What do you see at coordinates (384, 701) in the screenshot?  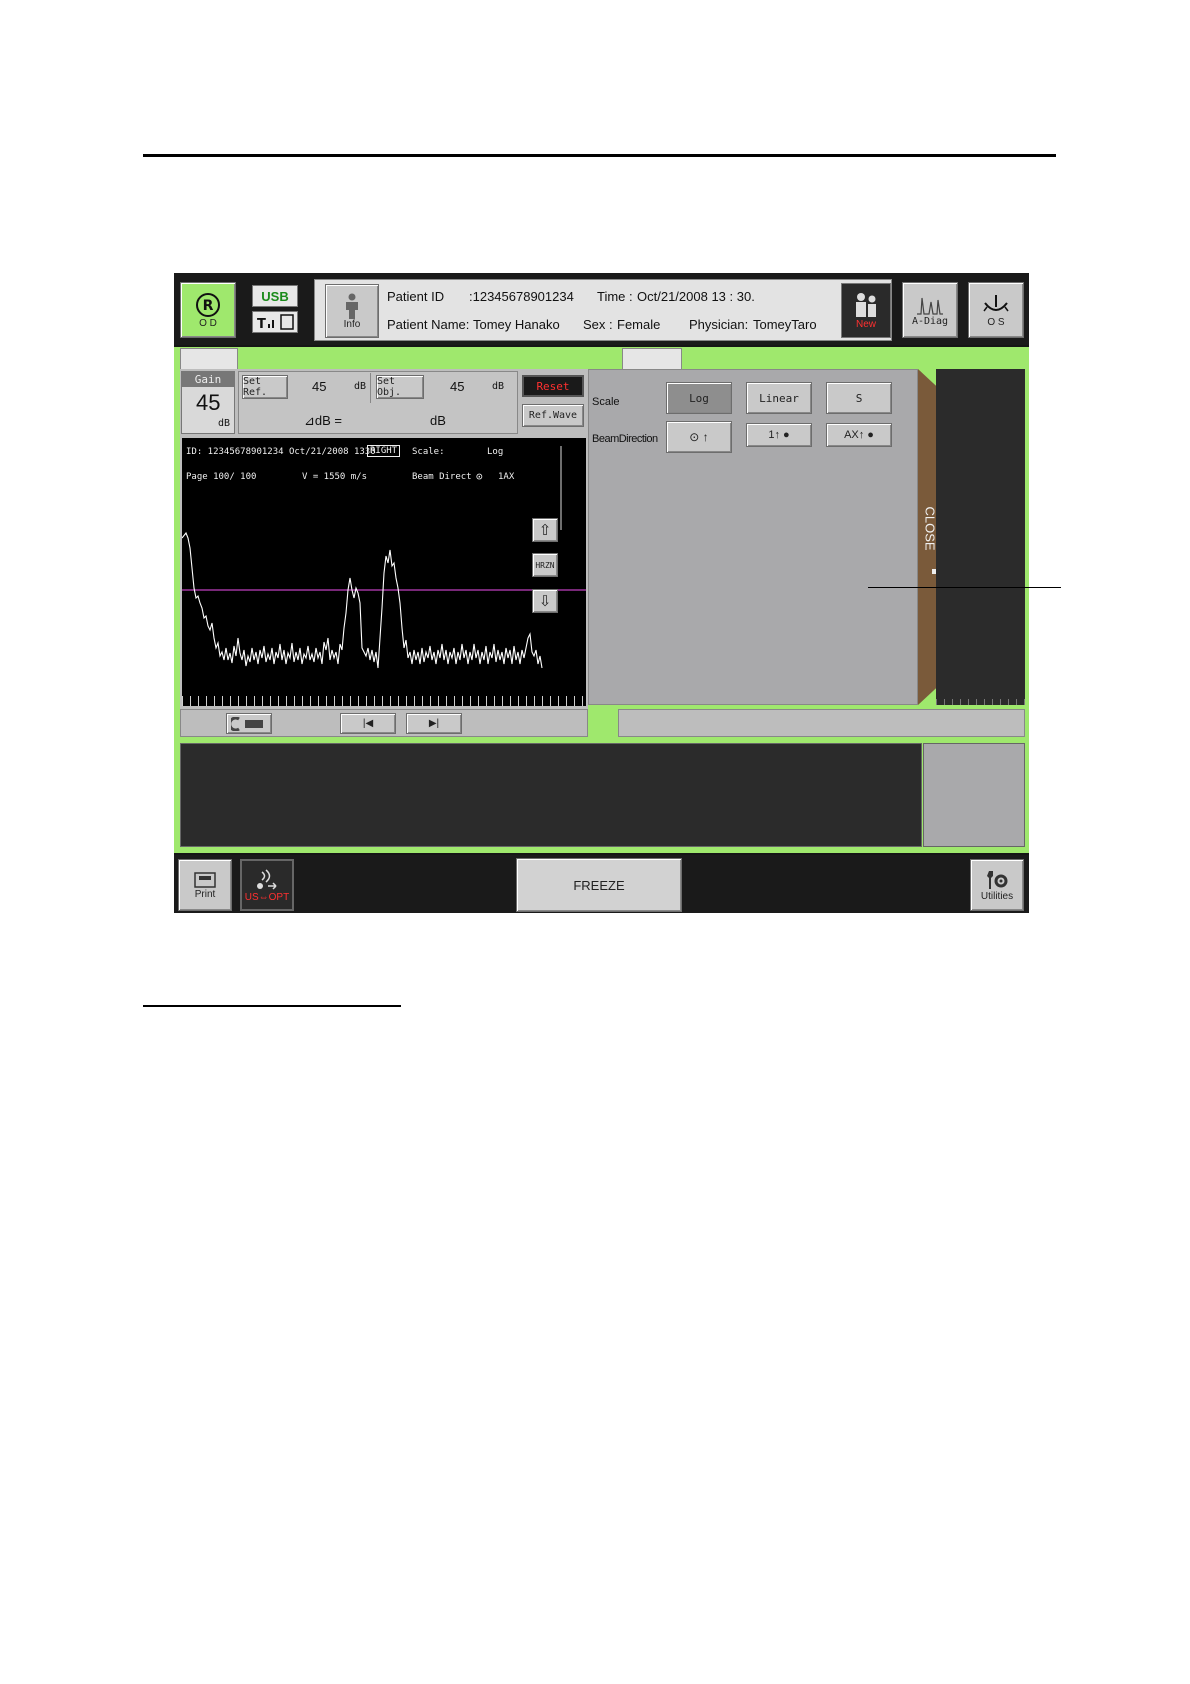 I see `waveform-ticks` at bounding box center [384, 701].